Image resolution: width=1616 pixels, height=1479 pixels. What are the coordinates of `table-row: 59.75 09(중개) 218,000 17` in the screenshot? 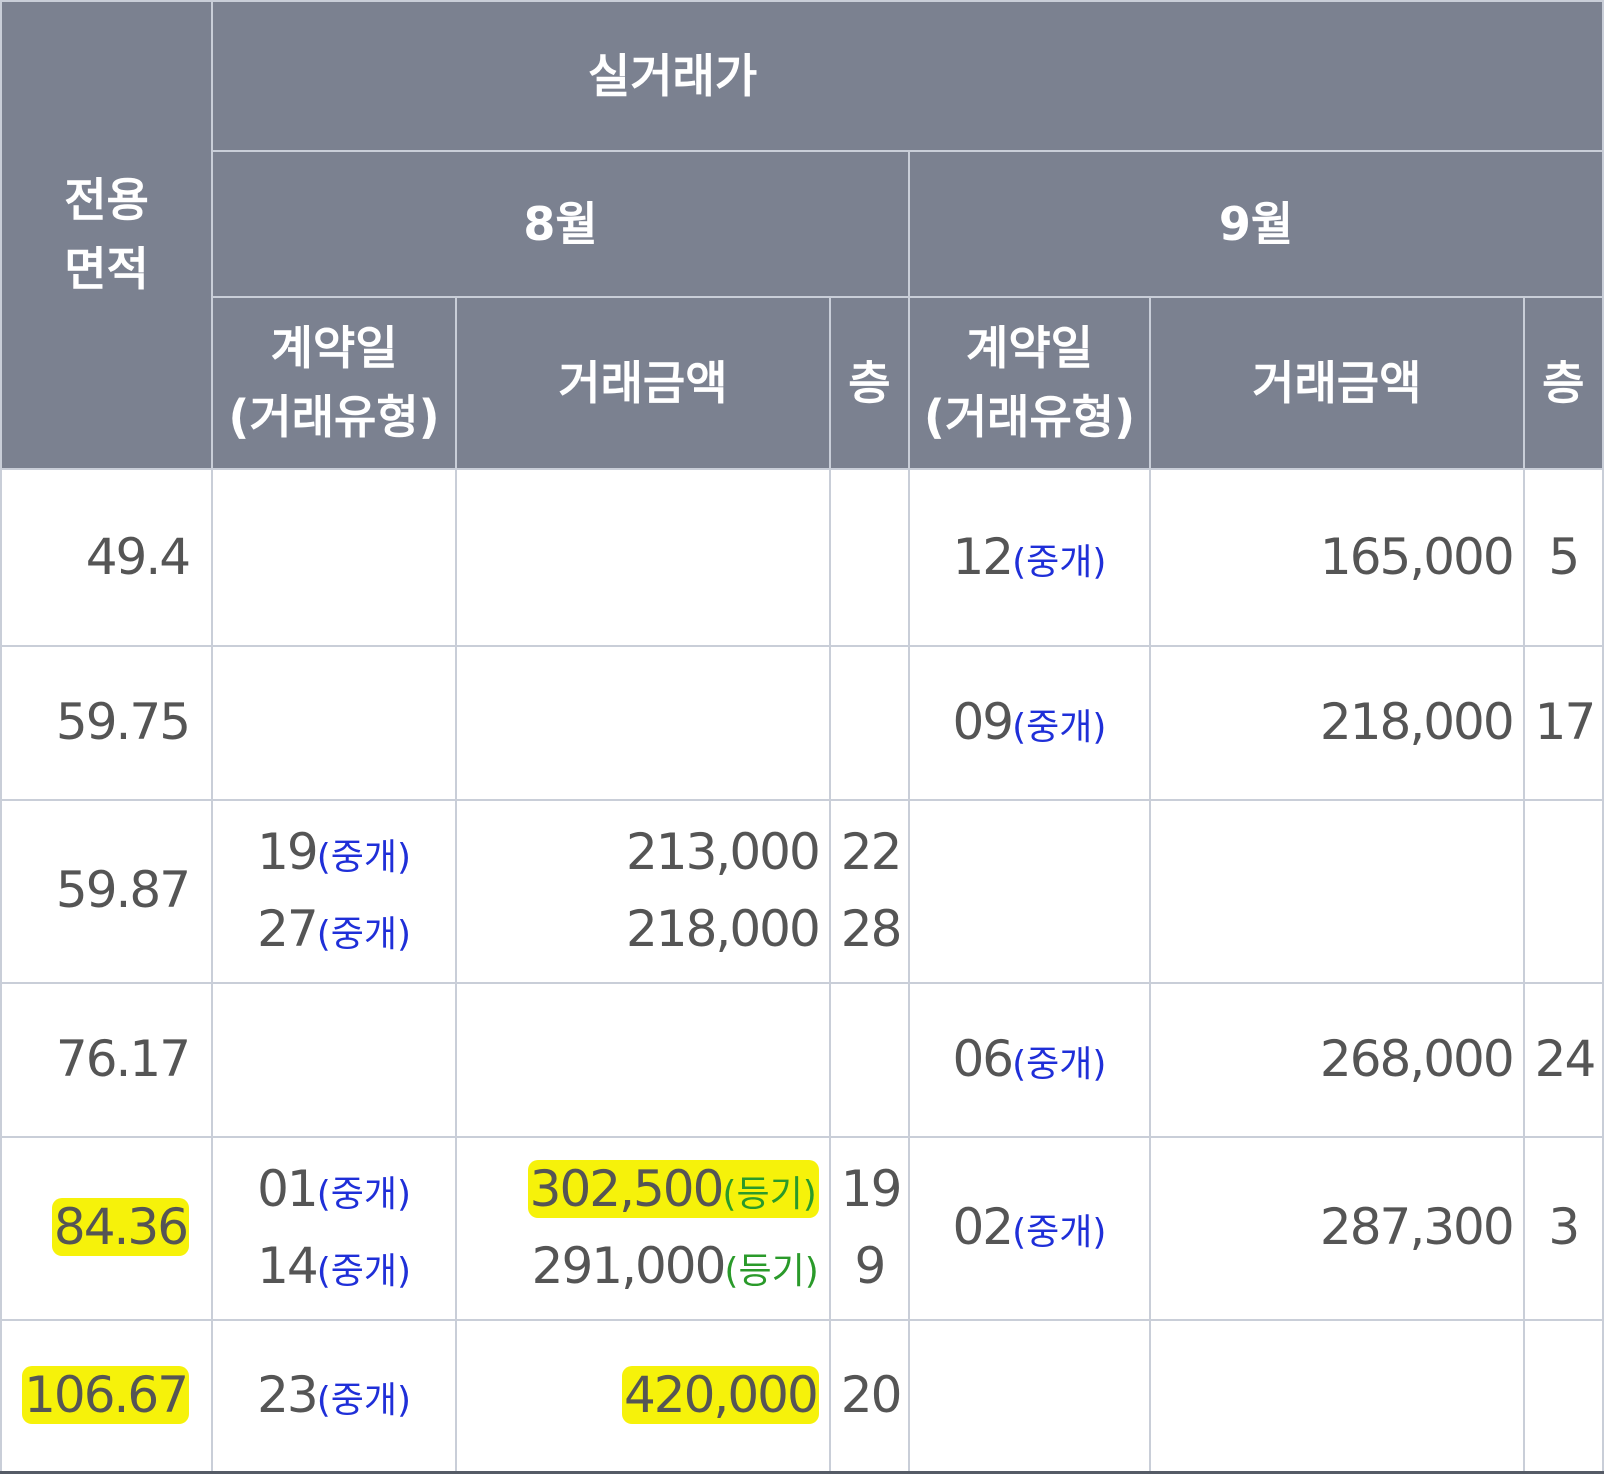 It's located at (802, 722).